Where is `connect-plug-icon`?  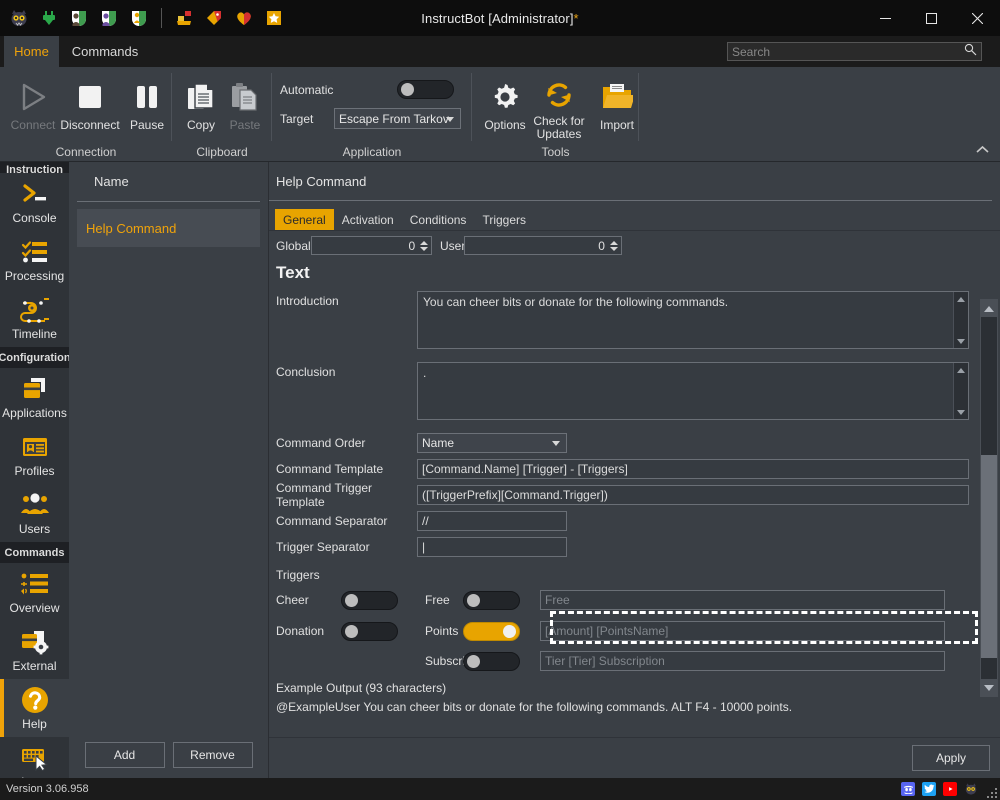
connect-plug-icon is located at coordinates (49, 18).